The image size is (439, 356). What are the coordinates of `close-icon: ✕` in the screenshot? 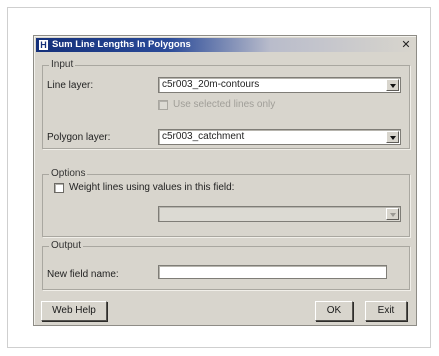 It's located at (406, 45).